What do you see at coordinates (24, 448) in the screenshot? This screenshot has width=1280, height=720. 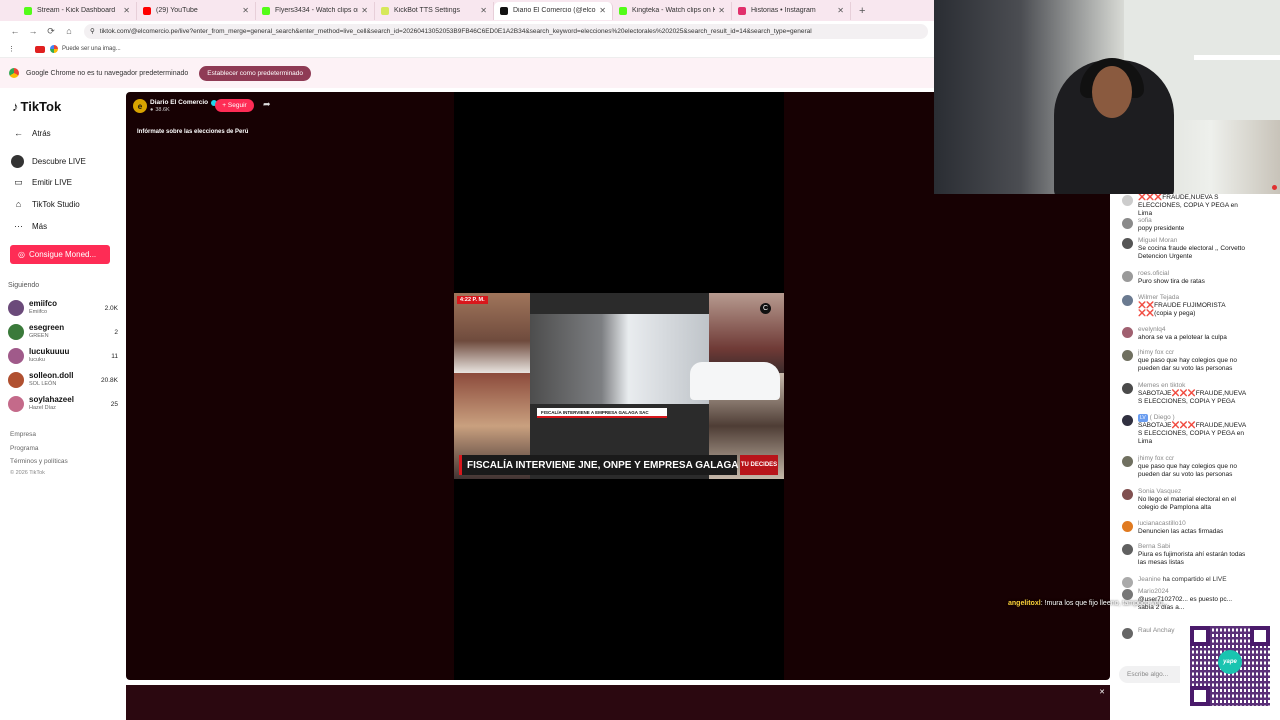 I see `footer-link: Programa` at bounding box center [24, 448].